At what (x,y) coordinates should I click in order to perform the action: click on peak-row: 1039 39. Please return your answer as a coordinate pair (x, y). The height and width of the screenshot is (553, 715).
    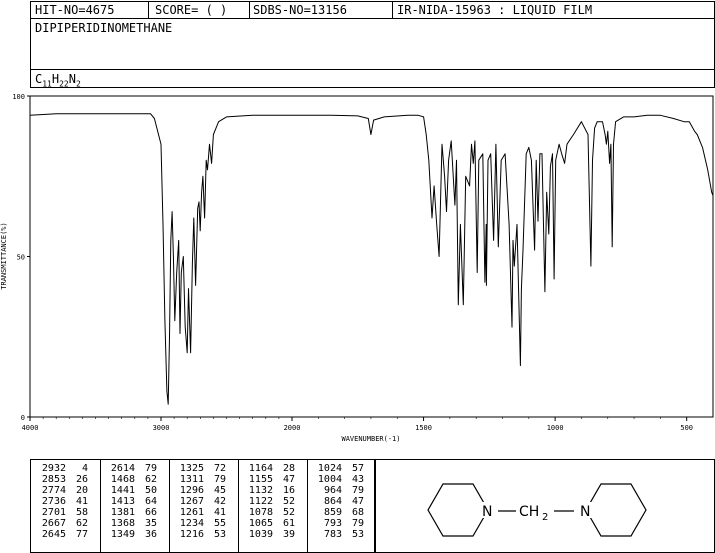
    Looking at the image, I should click on (269, 534).